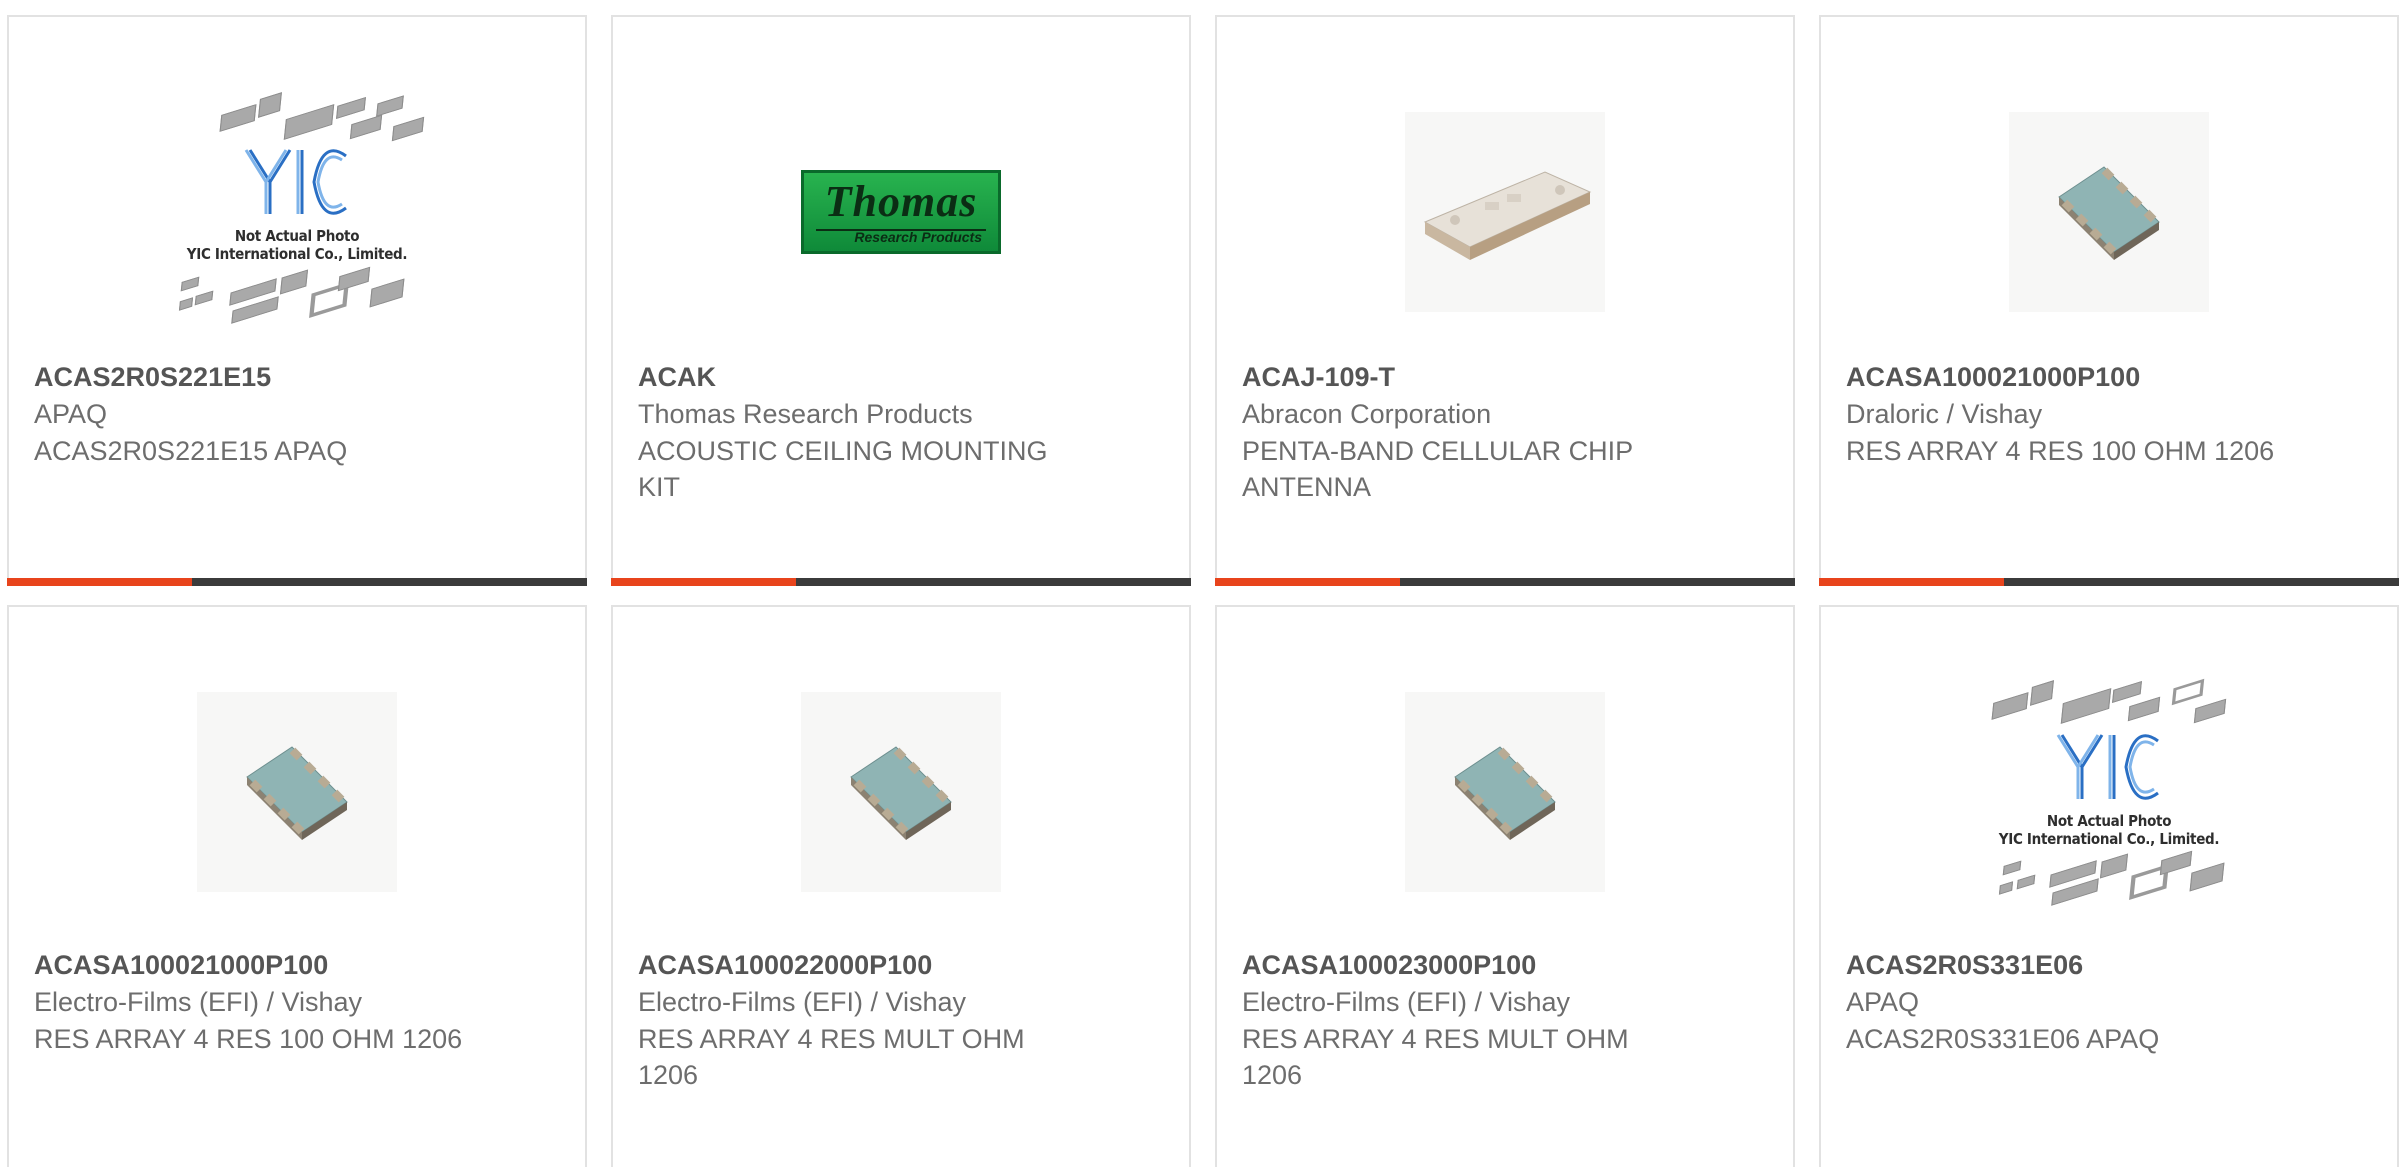 Image resolution: width=2400 pixels, height=1167 pixels. What do you see at coordinates (2109, 1002) in the screenshot?
I see `product-info: ACAS2R0S331E06 APAQ ACAS2R0S331E06 APAQ` at bounding box center [2109, 1002].